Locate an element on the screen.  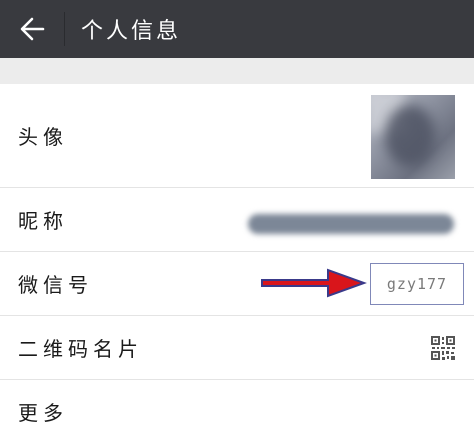
header-divider is located at coordinates (64, 29).